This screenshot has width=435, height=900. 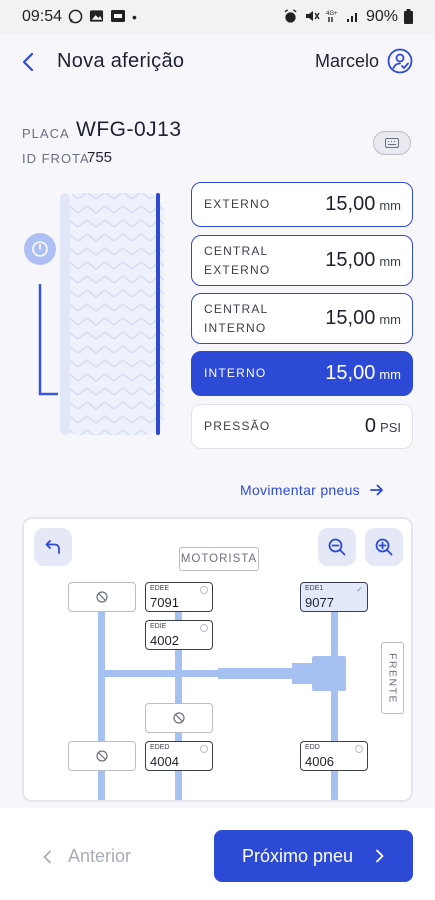 I want to click on pressure-field: PRESSÃO 0 PSI, so click(x=302, y=426).